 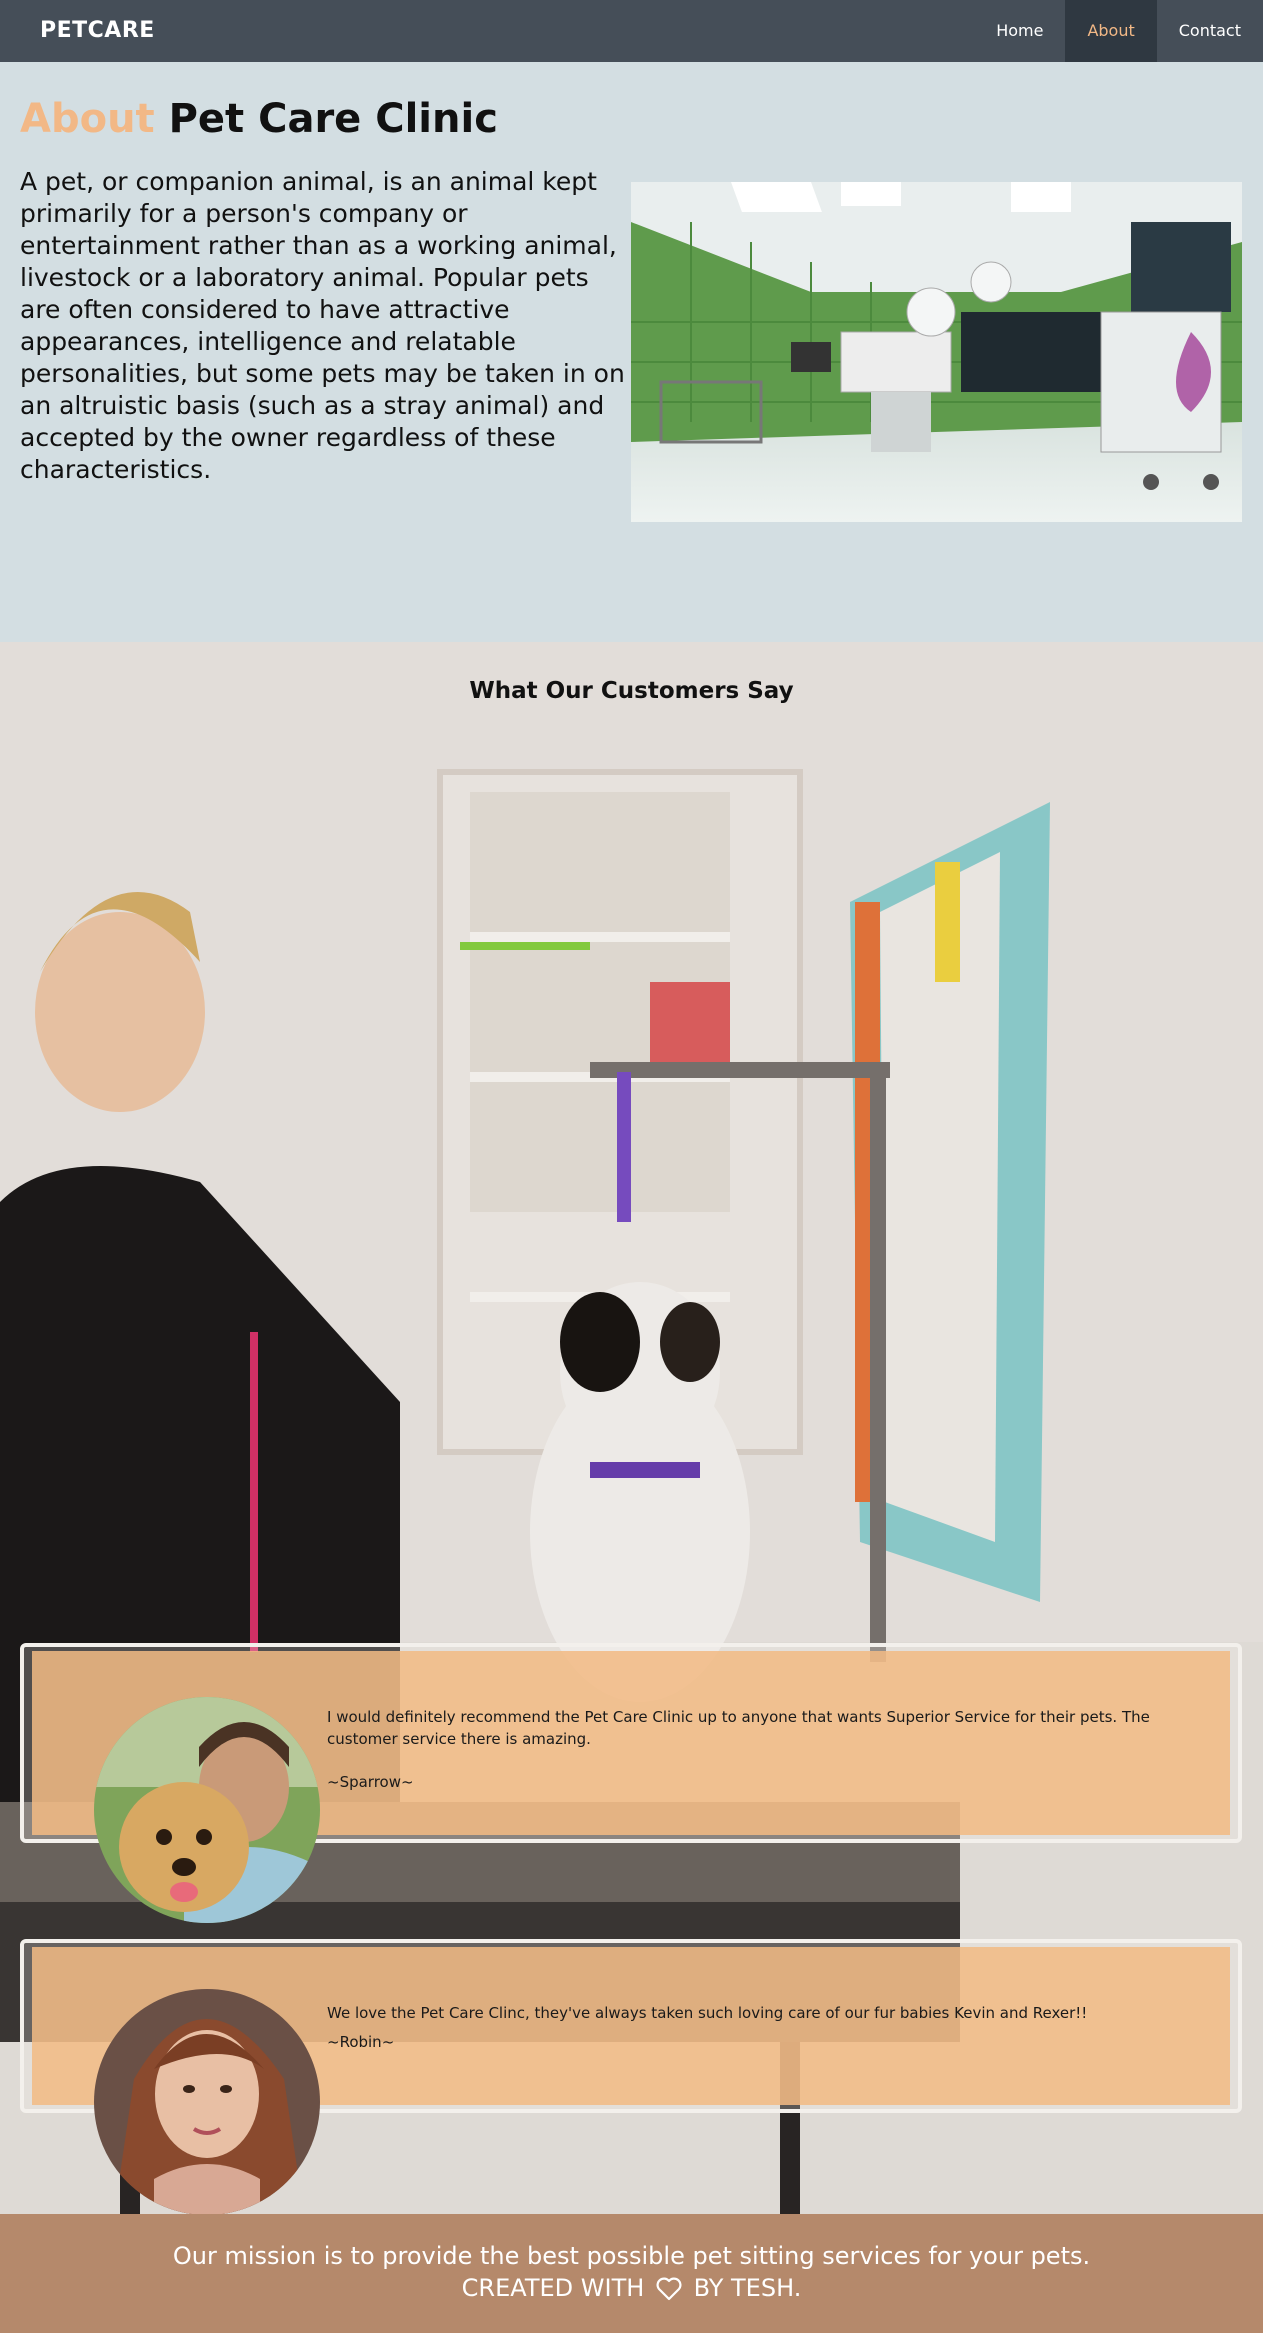 I want to click on credit-prefix: CREATED WITH, so click(x=553, y=2288).